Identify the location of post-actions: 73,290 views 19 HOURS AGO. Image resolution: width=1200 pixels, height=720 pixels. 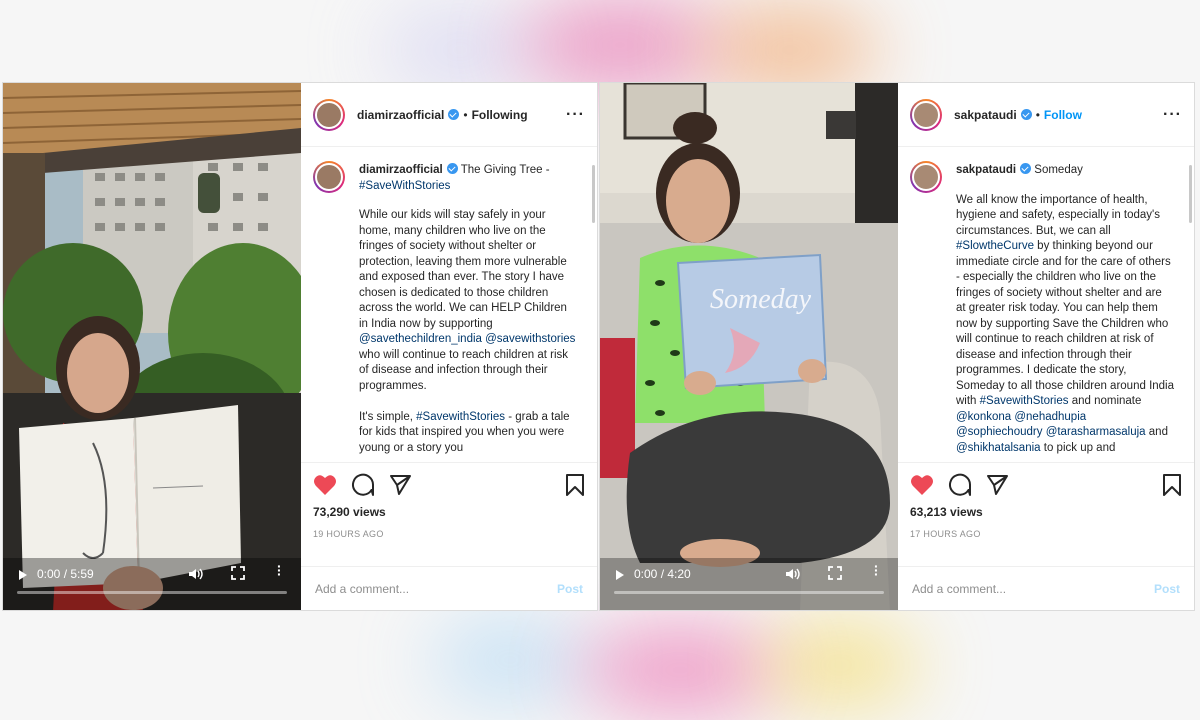
(449, 514).